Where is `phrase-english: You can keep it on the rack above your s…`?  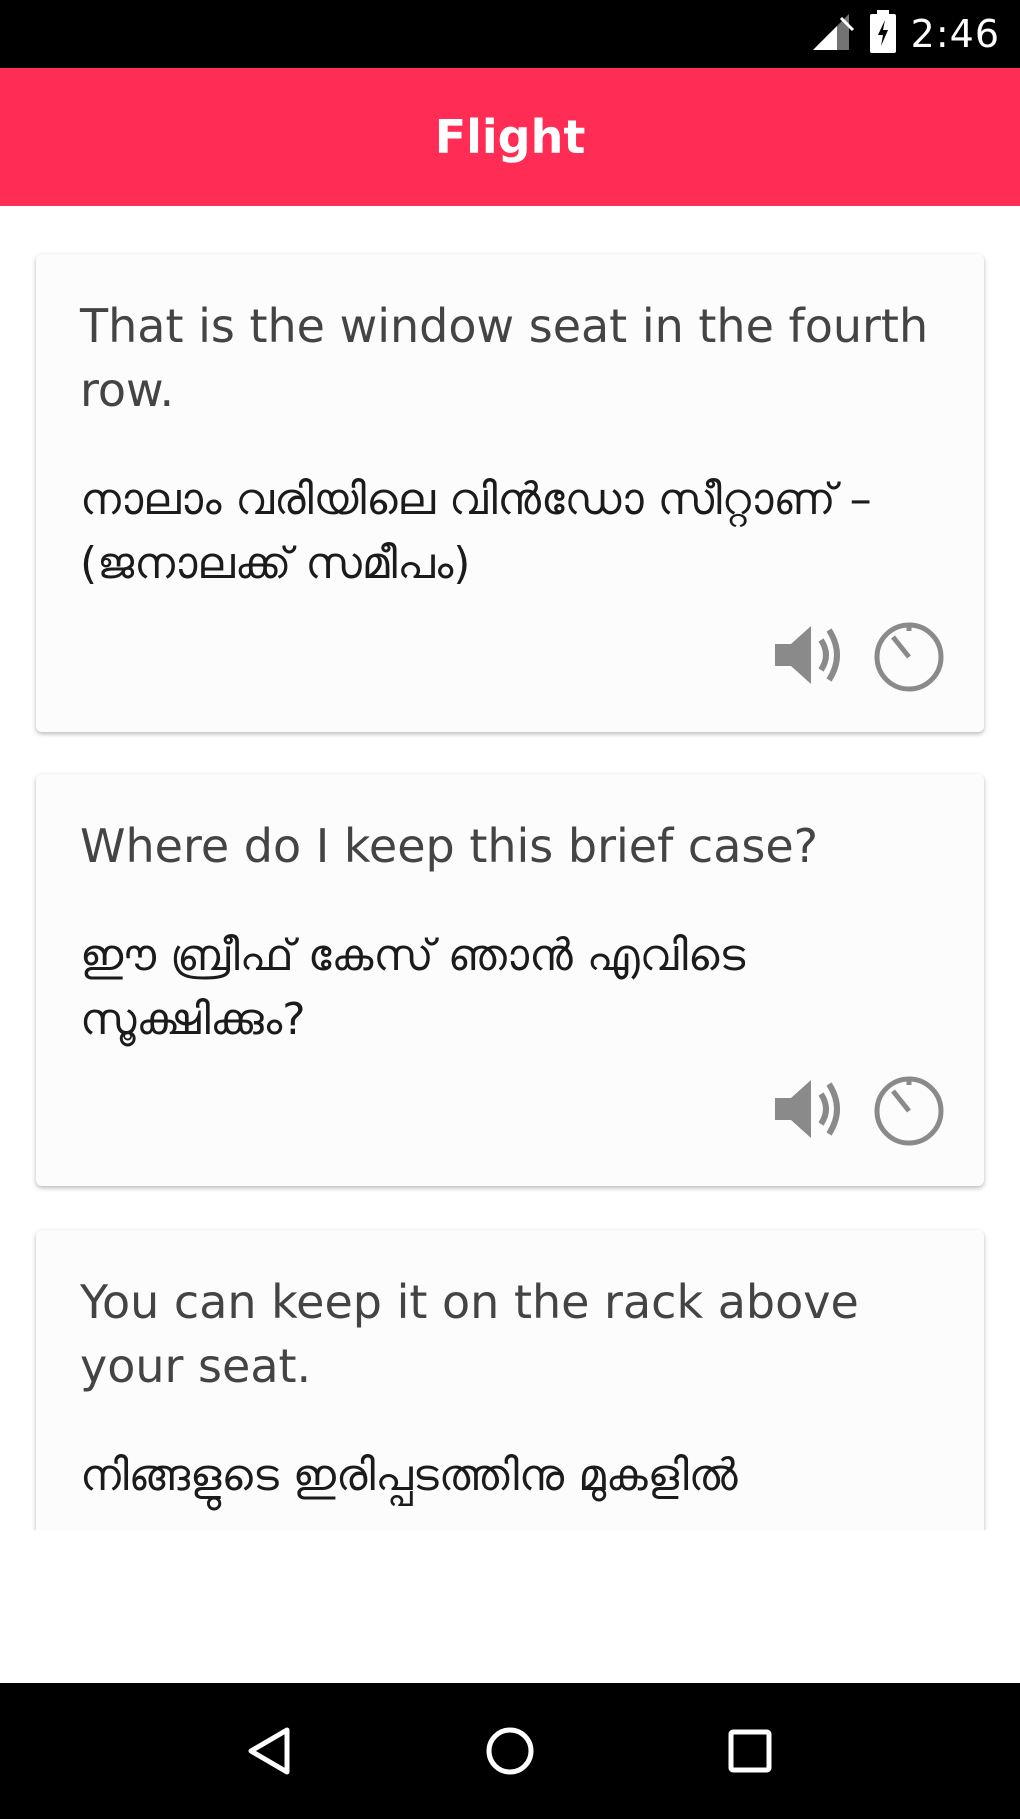 phrase-english: You can keep it on the rack above your s… is located at coordinates (469, 1334).